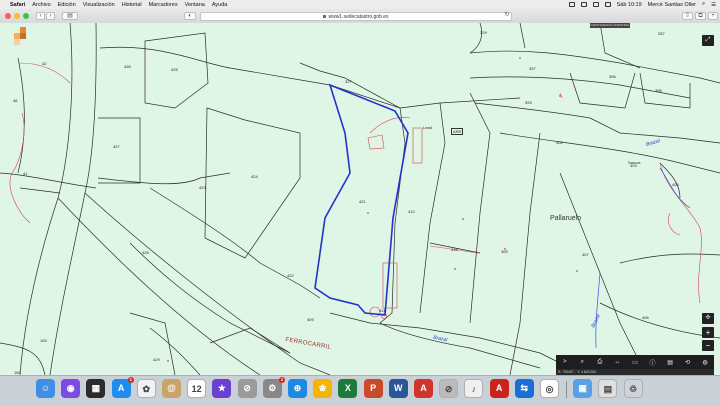  Describe the element at coordinates (524, 388) in the screenshot. I see `dock-remote-desktop-icon: ⇆` at that location.